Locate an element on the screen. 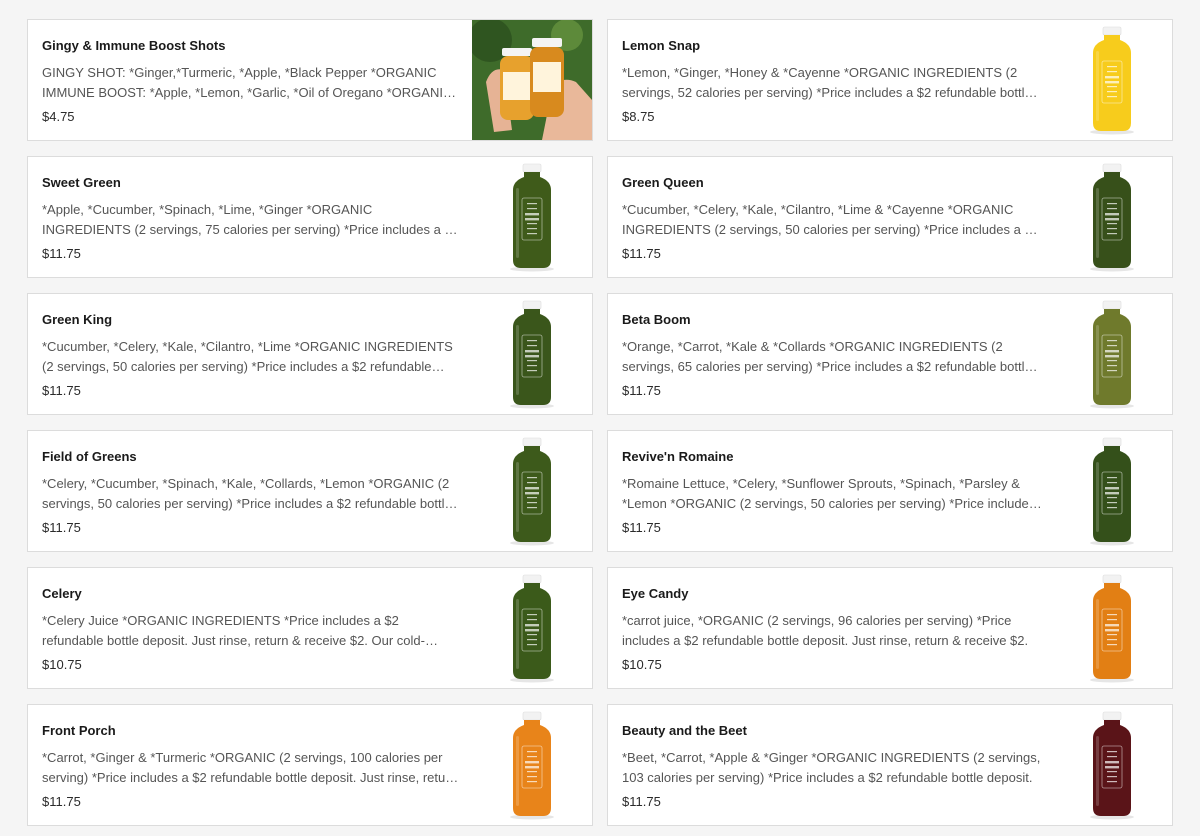 This screenshot has width=1200, height=836. product-title: Eye Candy is located at coordinates (655, 593).